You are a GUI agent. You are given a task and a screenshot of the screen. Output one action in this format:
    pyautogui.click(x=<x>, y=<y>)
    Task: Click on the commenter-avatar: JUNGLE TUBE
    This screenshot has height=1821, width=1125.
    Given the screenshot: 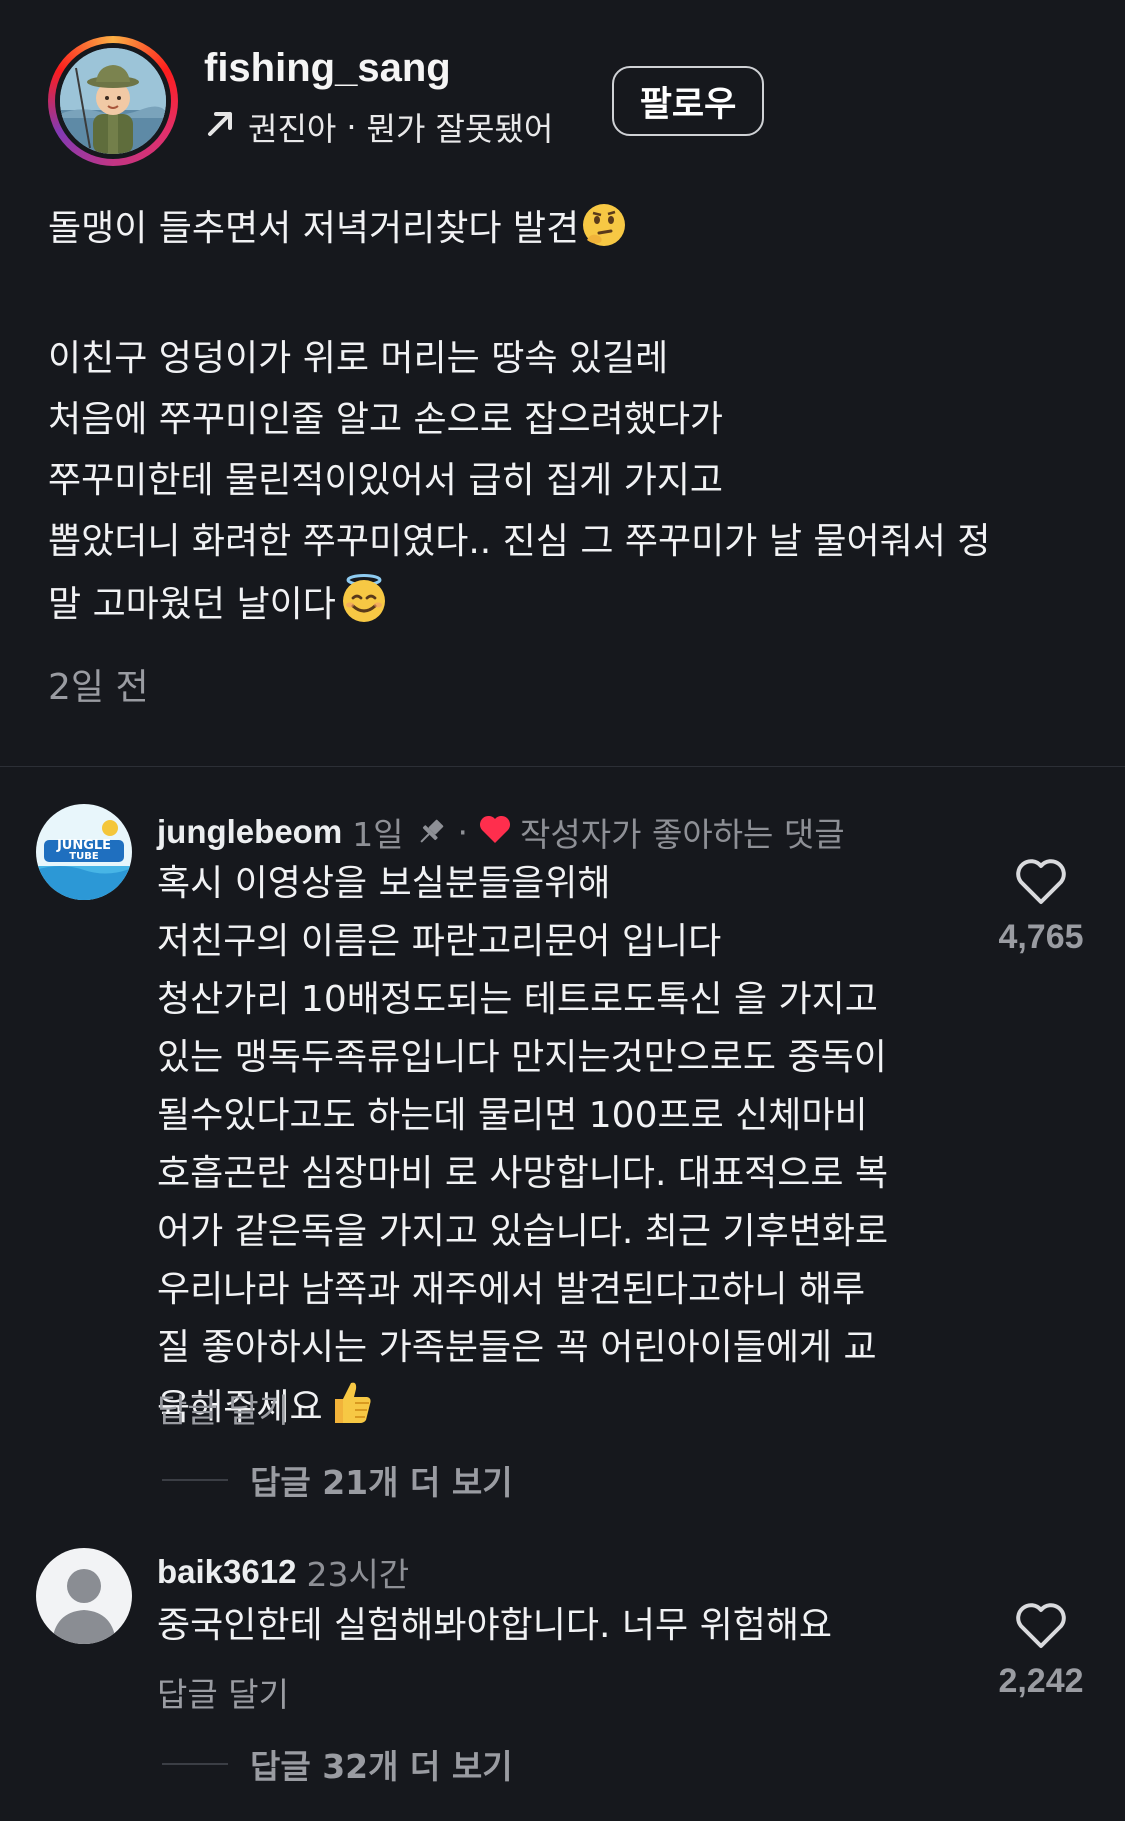 What is the action you would take?
    pyautogui.click(x=84, y=852)
    